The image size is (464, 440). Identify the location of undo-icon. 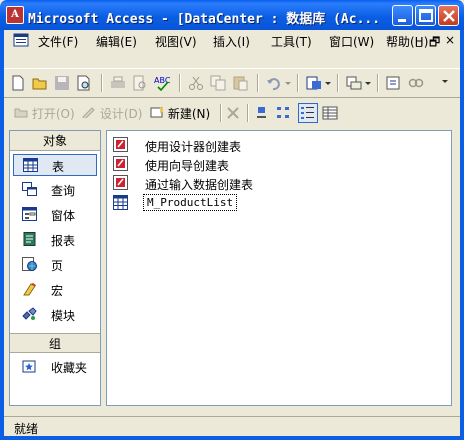
(274, 83).